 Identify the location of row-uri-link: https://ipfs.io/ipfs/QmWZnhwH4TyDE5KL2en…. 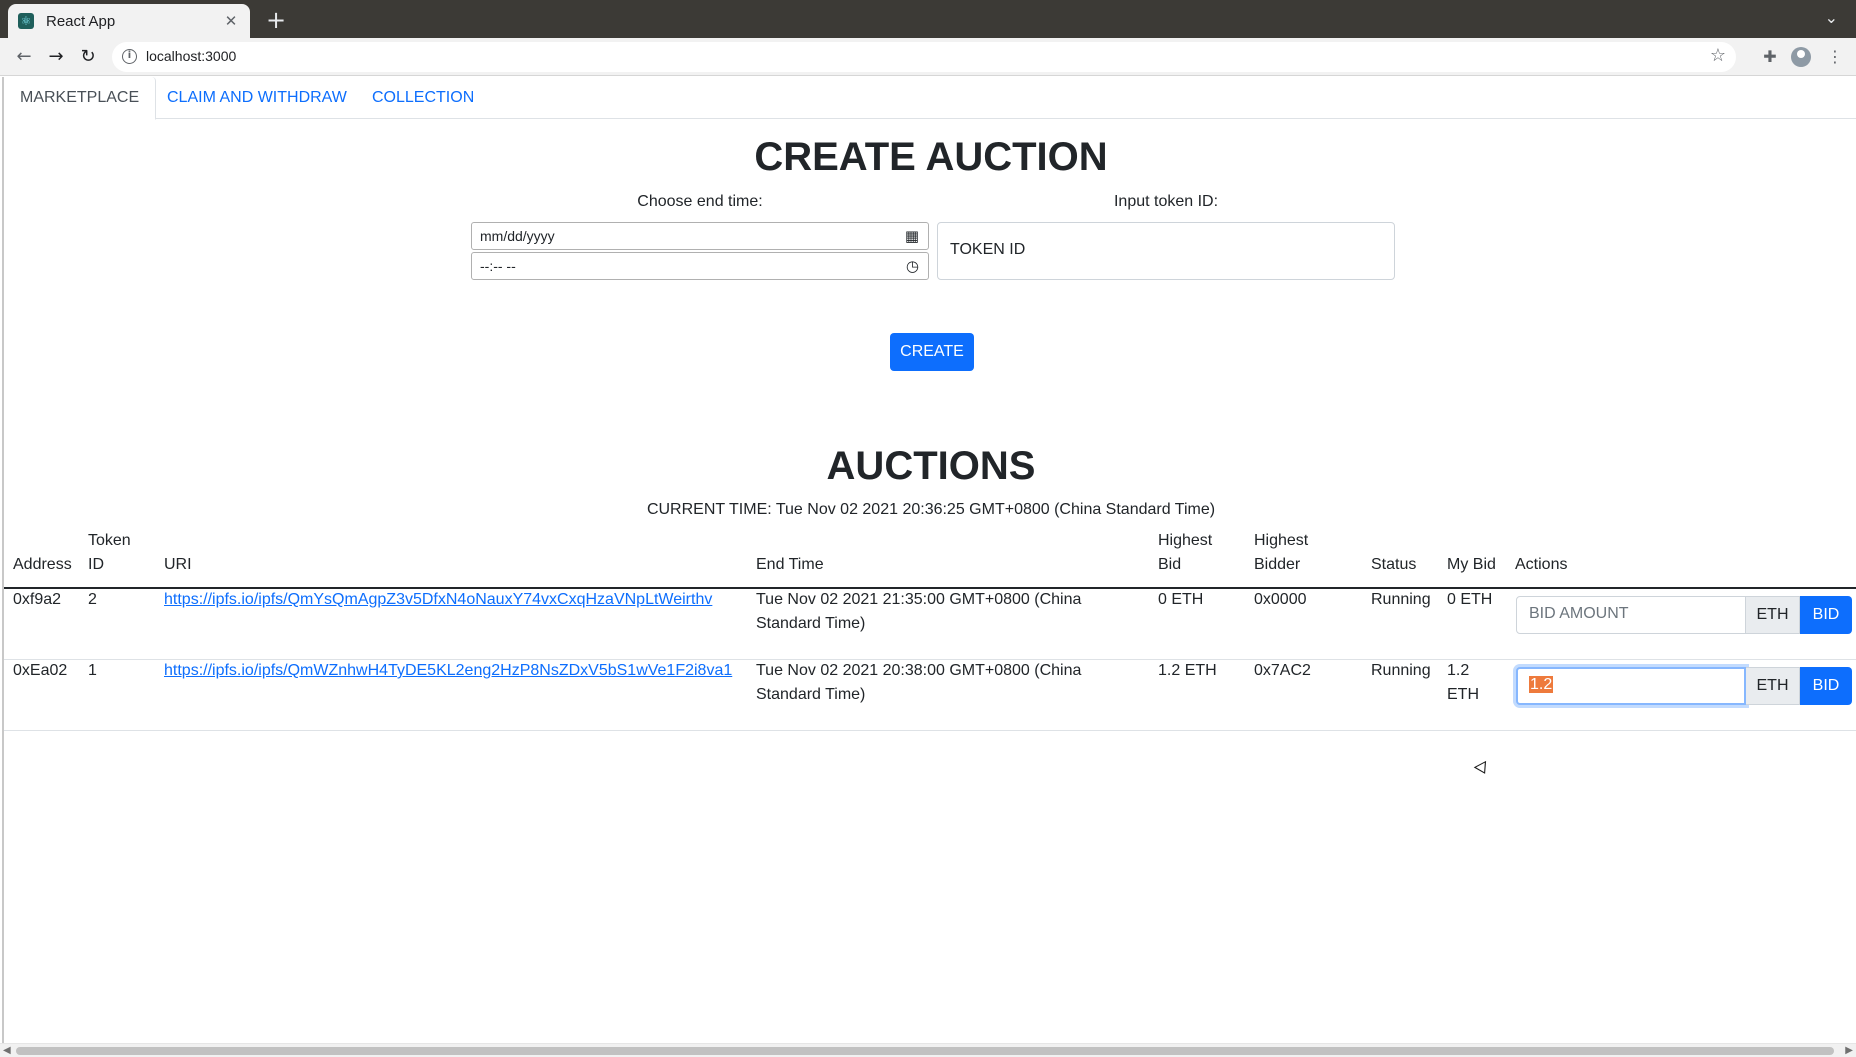
(448, 671).